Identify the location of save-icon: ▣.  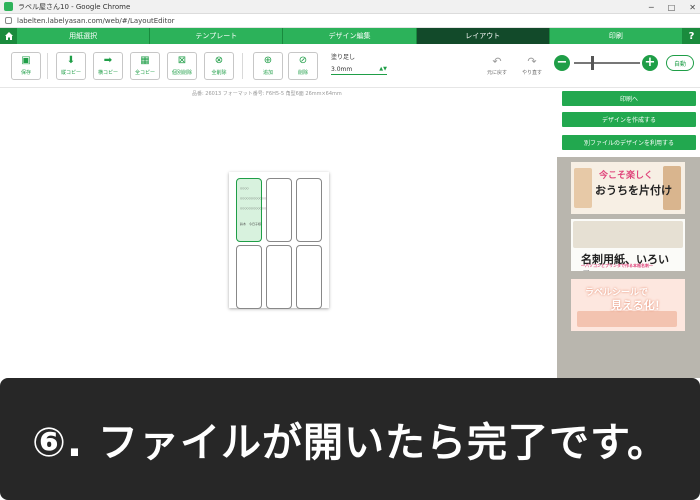
(26, 60).